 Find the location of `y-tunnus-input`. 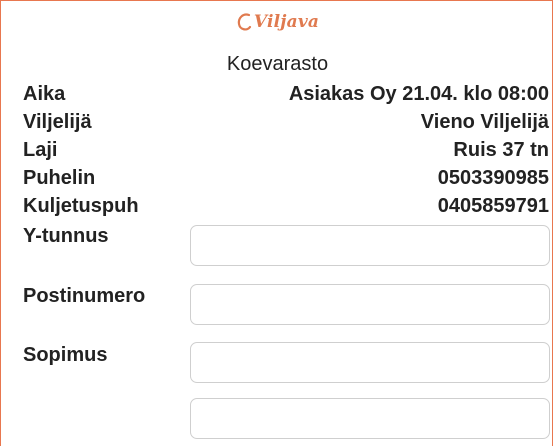

y-tunnus-input is located at coordinates (370, 245).